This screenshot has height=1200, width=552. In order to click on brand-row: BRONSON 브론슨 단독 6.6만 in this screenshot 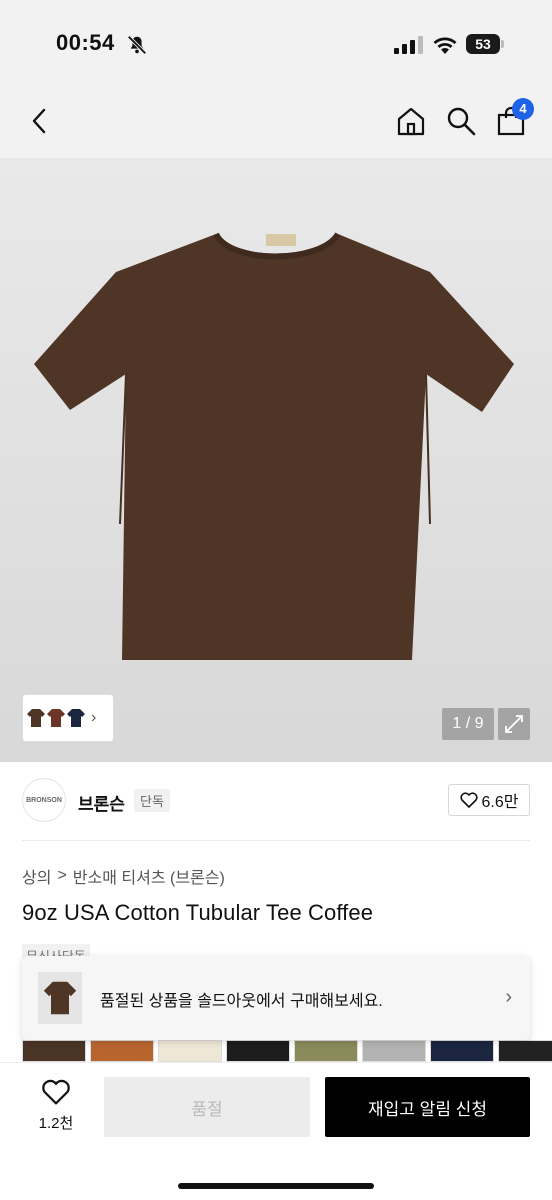, I will do `click(276, 801)`.